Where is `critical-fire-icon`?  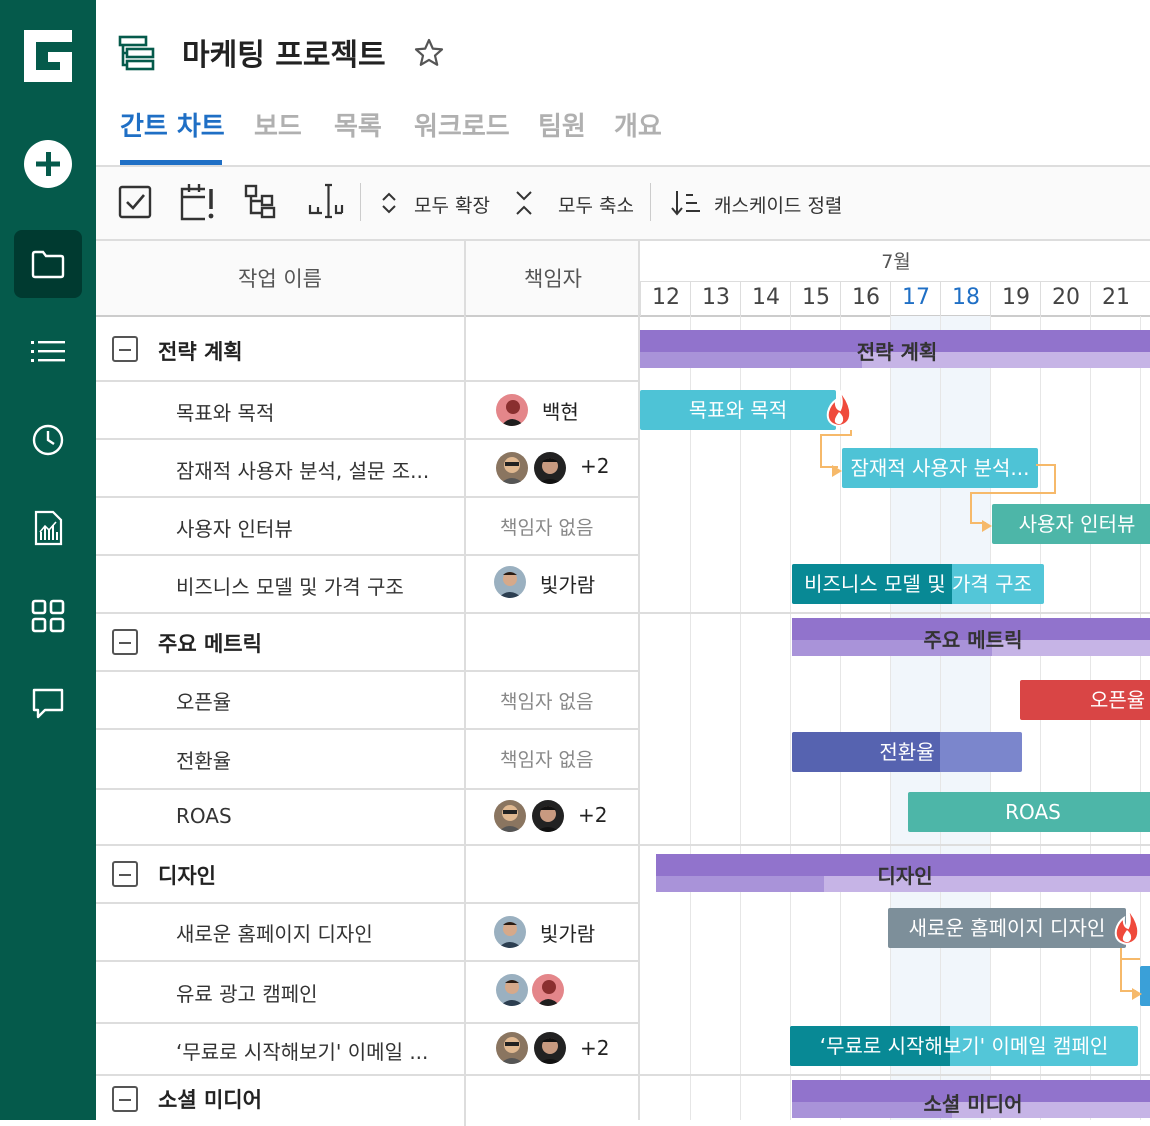 critical-fire-icon is located at coordinates (1127, 928).